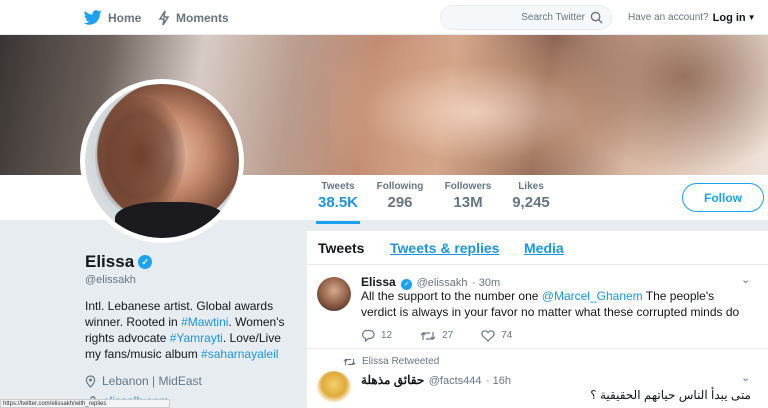 The image size is (768, 408). I want to click on profile-avatar, so click(162, 161).